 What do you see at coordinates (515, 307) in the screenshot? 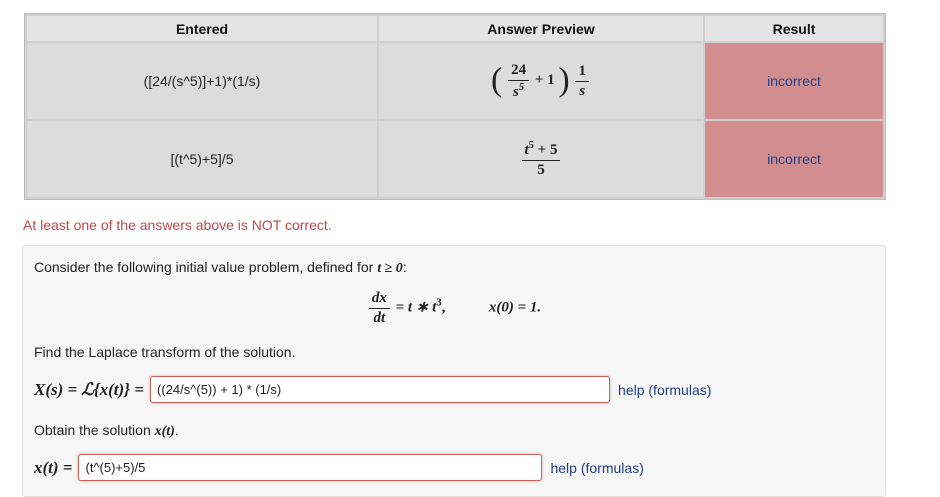
I see `initial-condition: x(0) = 1.` at bounding box center [515, 307].